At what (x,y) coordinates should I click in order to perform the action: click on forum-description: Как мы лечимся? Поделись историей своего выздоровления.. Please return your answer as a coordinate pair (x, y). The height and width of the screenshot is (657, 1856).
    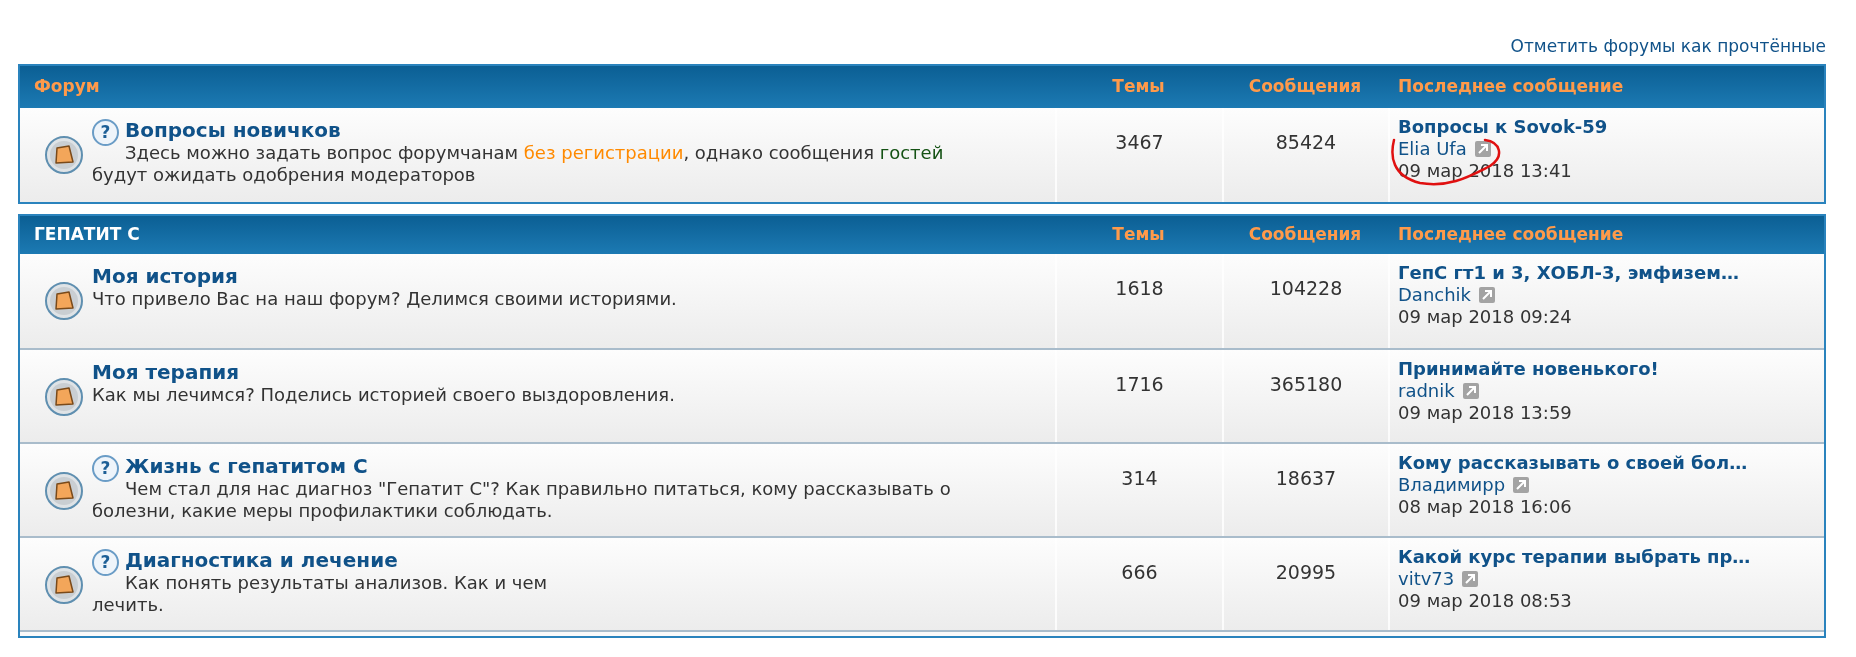
    Looking at the image, I should click on (383, 395).